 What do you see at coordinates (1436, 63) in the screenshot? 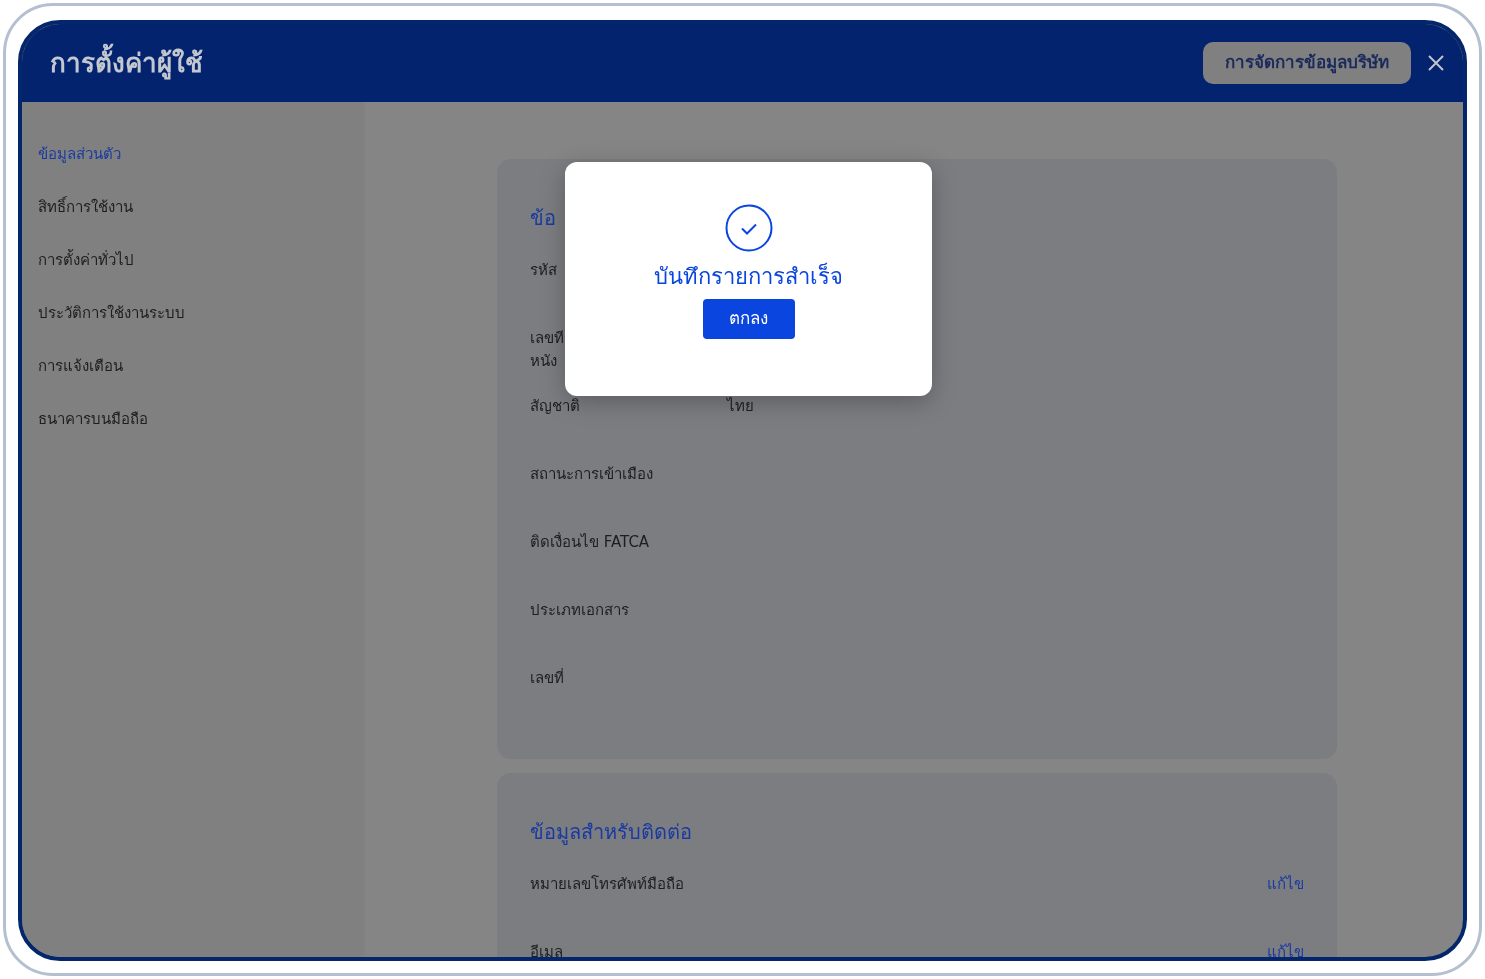
I see `close-icon` at bounding box center [1436, 63].